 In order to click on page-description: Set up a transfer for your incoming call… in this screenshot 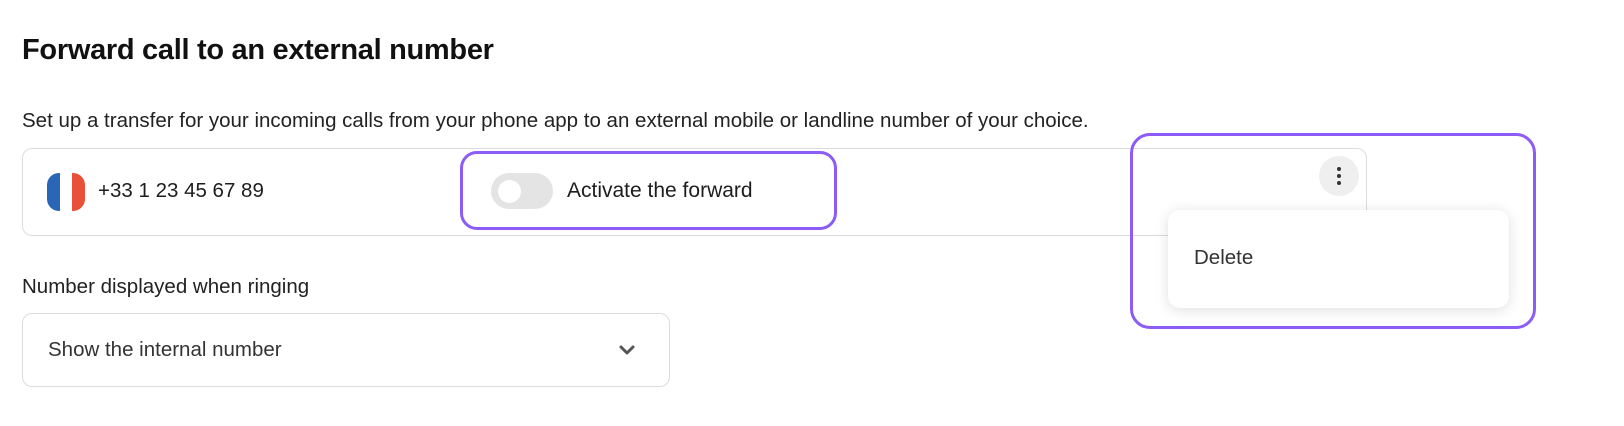, I will do `click(555, 120)`.